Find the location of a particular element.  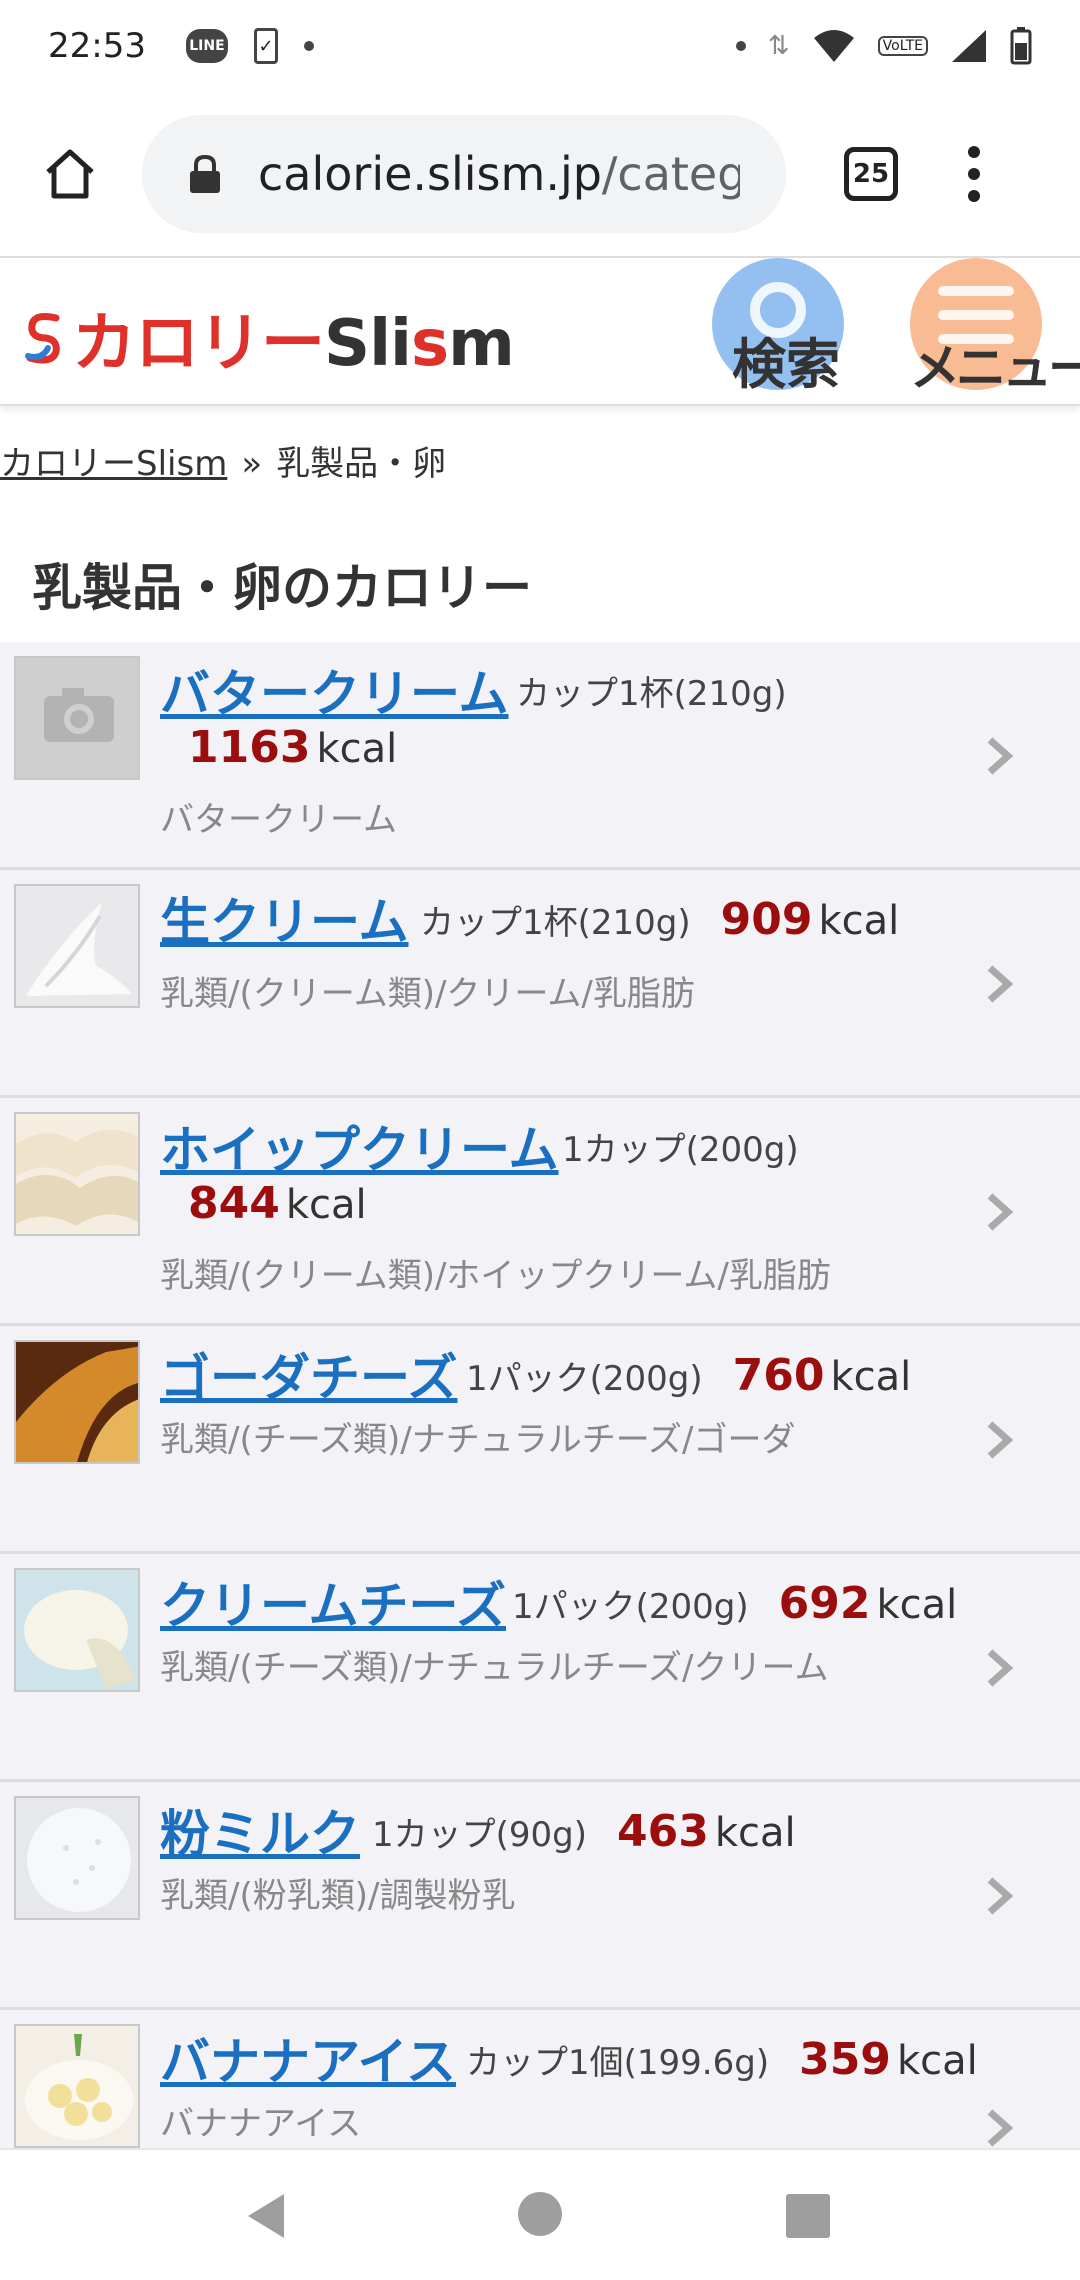

no-image-camera-icon is located at coordinates (77, 718).